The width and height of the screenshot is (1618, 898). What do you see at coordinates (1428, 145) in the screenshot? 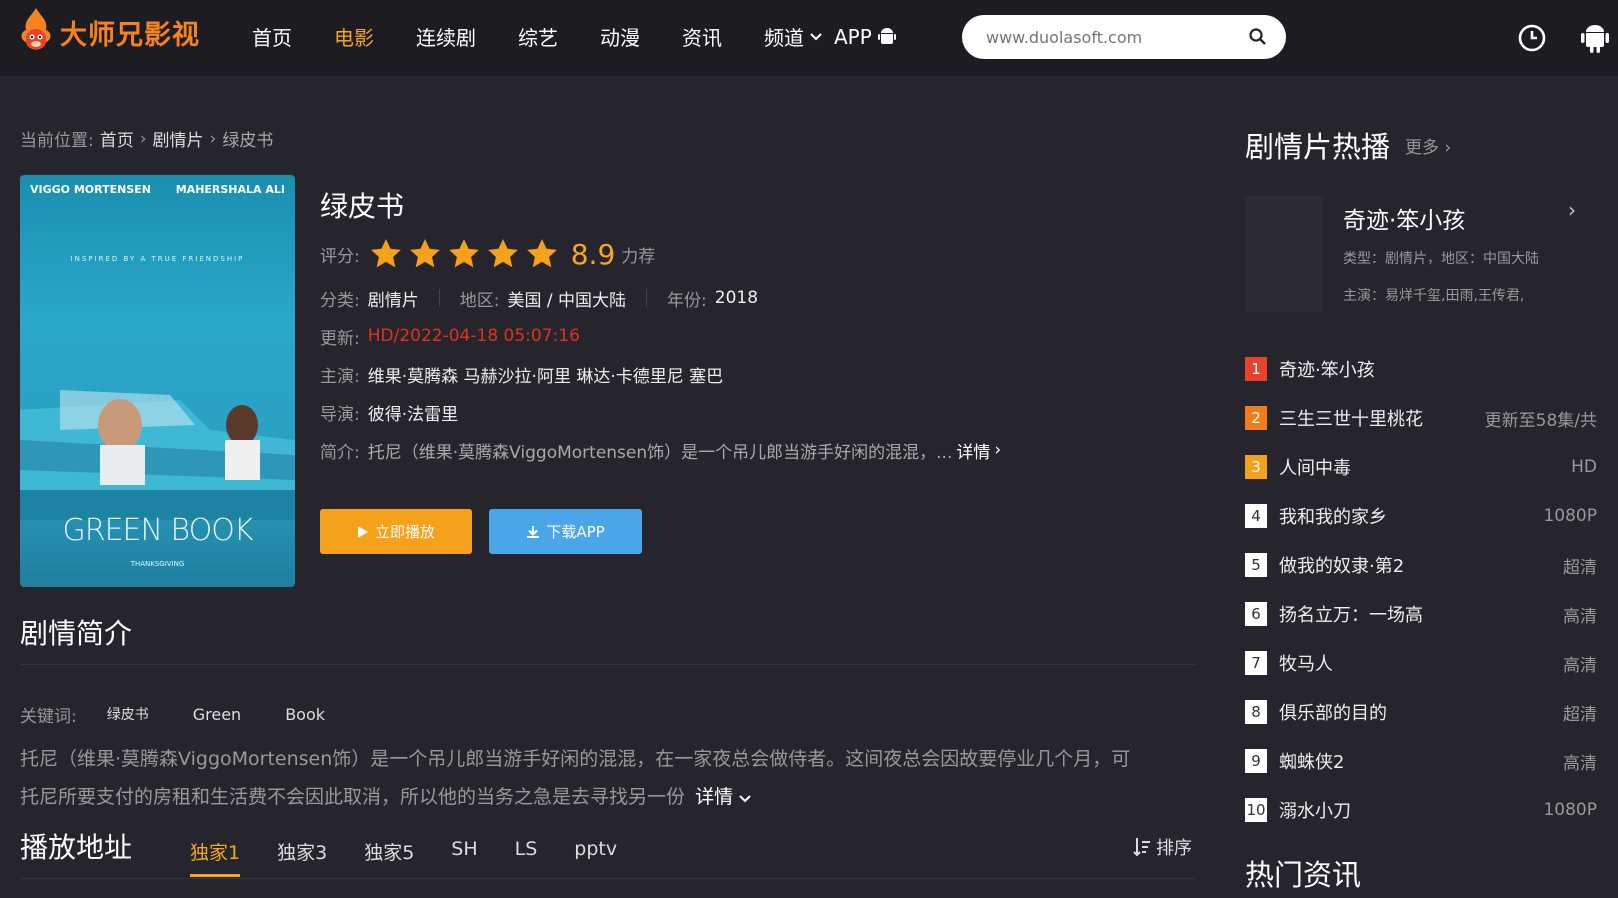
I see `sidebar-more-link: 更多 ›` at bounding box center [1428, 145].